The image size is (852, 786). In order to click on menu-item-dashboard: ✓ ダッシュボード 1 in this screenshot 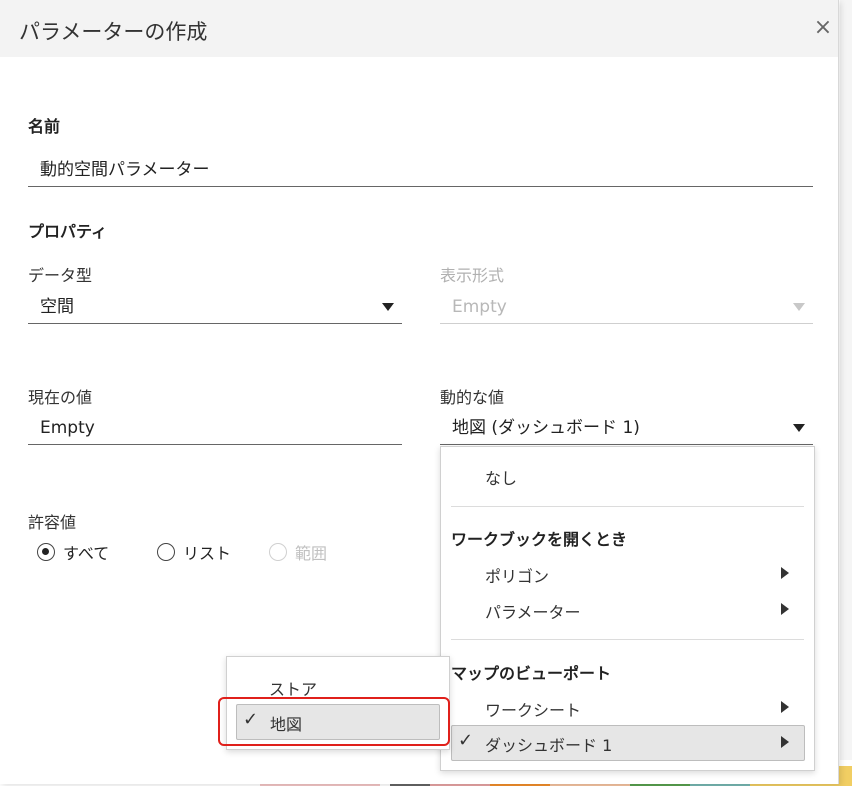, I will do `click(628, 743)`.